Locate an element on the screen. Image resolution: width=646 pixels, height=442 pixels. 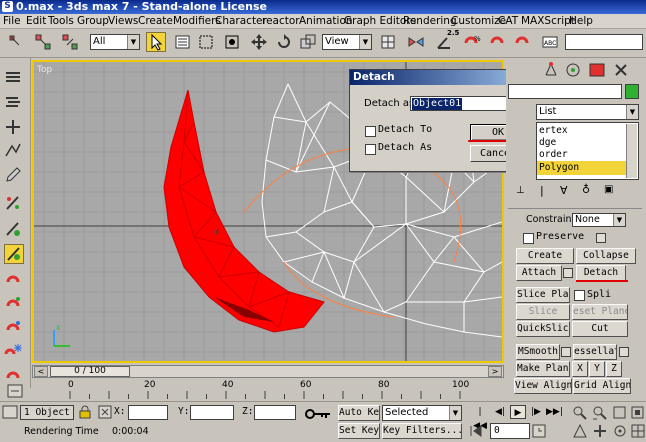
attach-list-icon is located at coordinates (568, 273).